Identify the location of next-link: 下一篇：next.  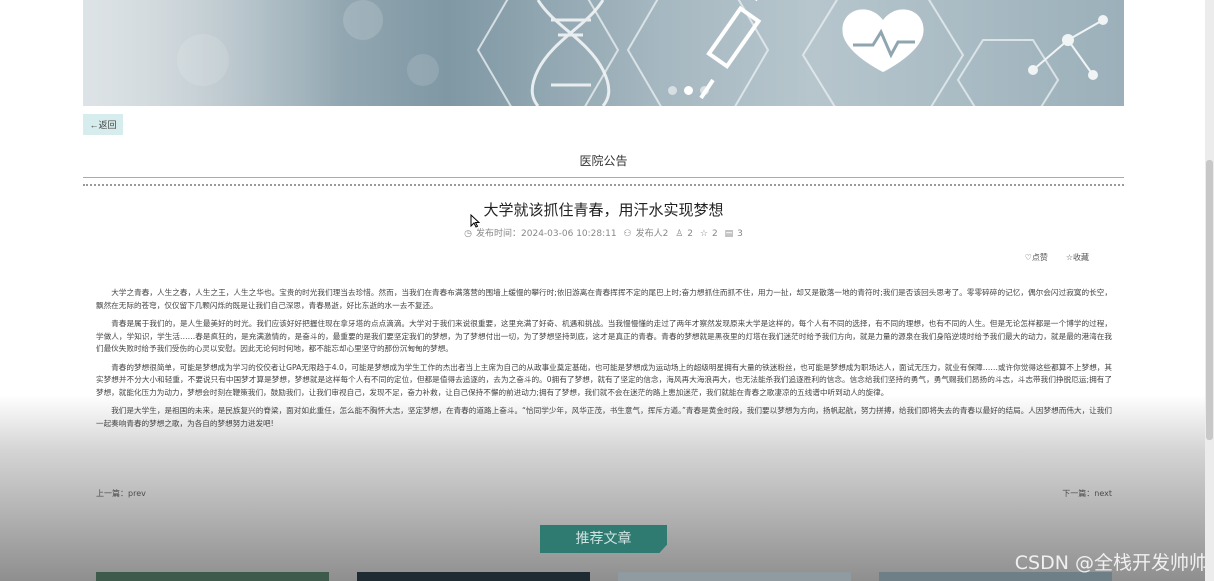
(1087, 493).